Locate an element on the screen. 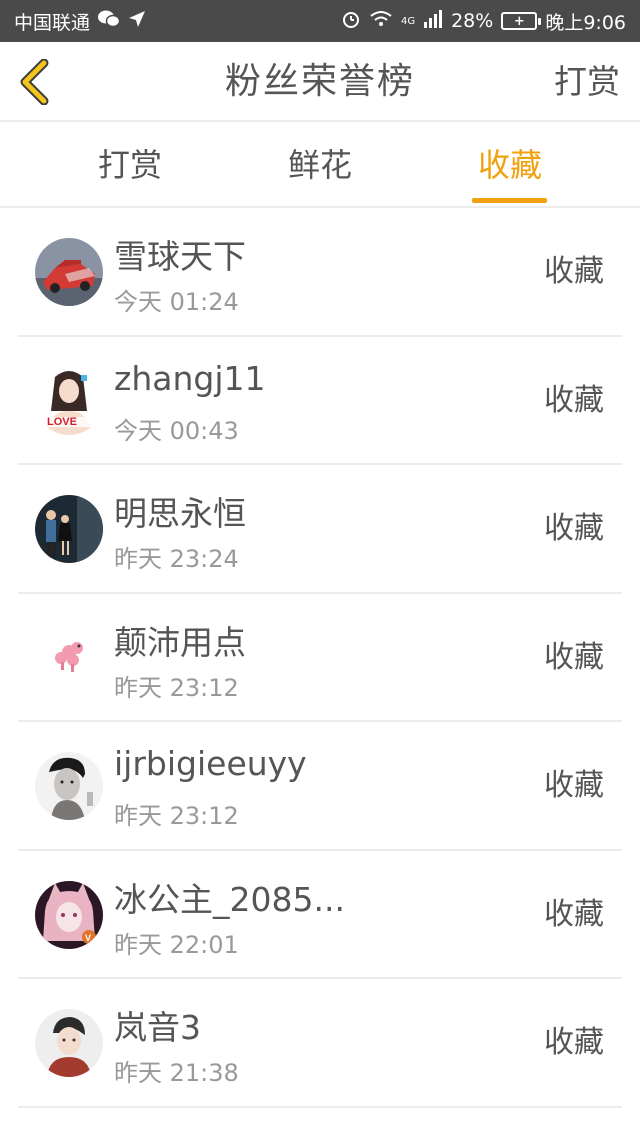  user-name: 明思永恒 is located at coordinates (180, 513).